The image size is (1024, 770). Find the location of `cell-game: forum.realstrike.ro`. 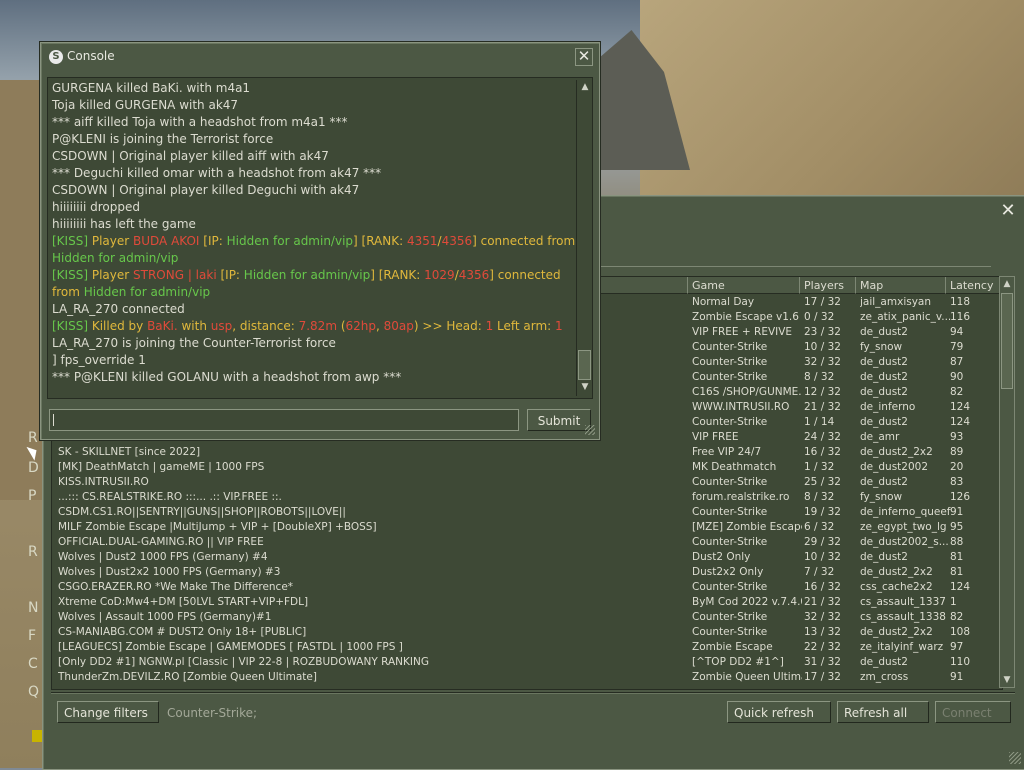

cell-game: forum.realstrike.ro is located at coordinates (741, 497).